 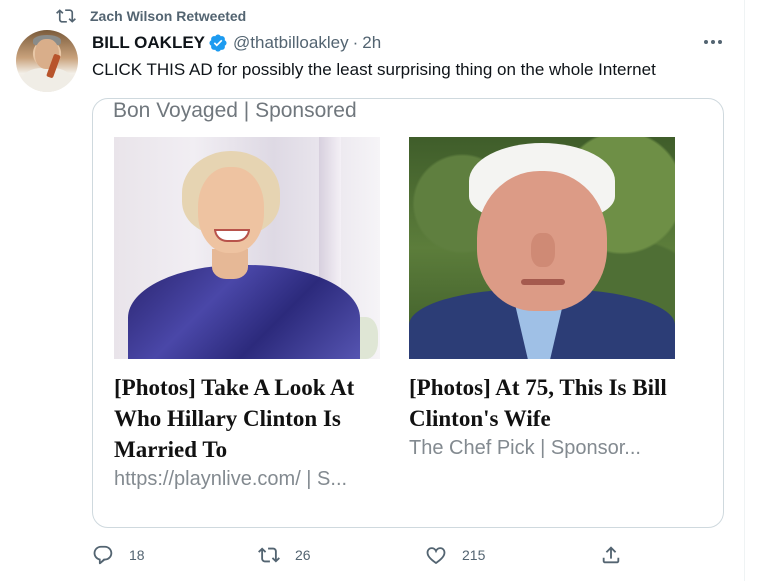 I want to click on reply-count: 18, so click(x=137, y=555).